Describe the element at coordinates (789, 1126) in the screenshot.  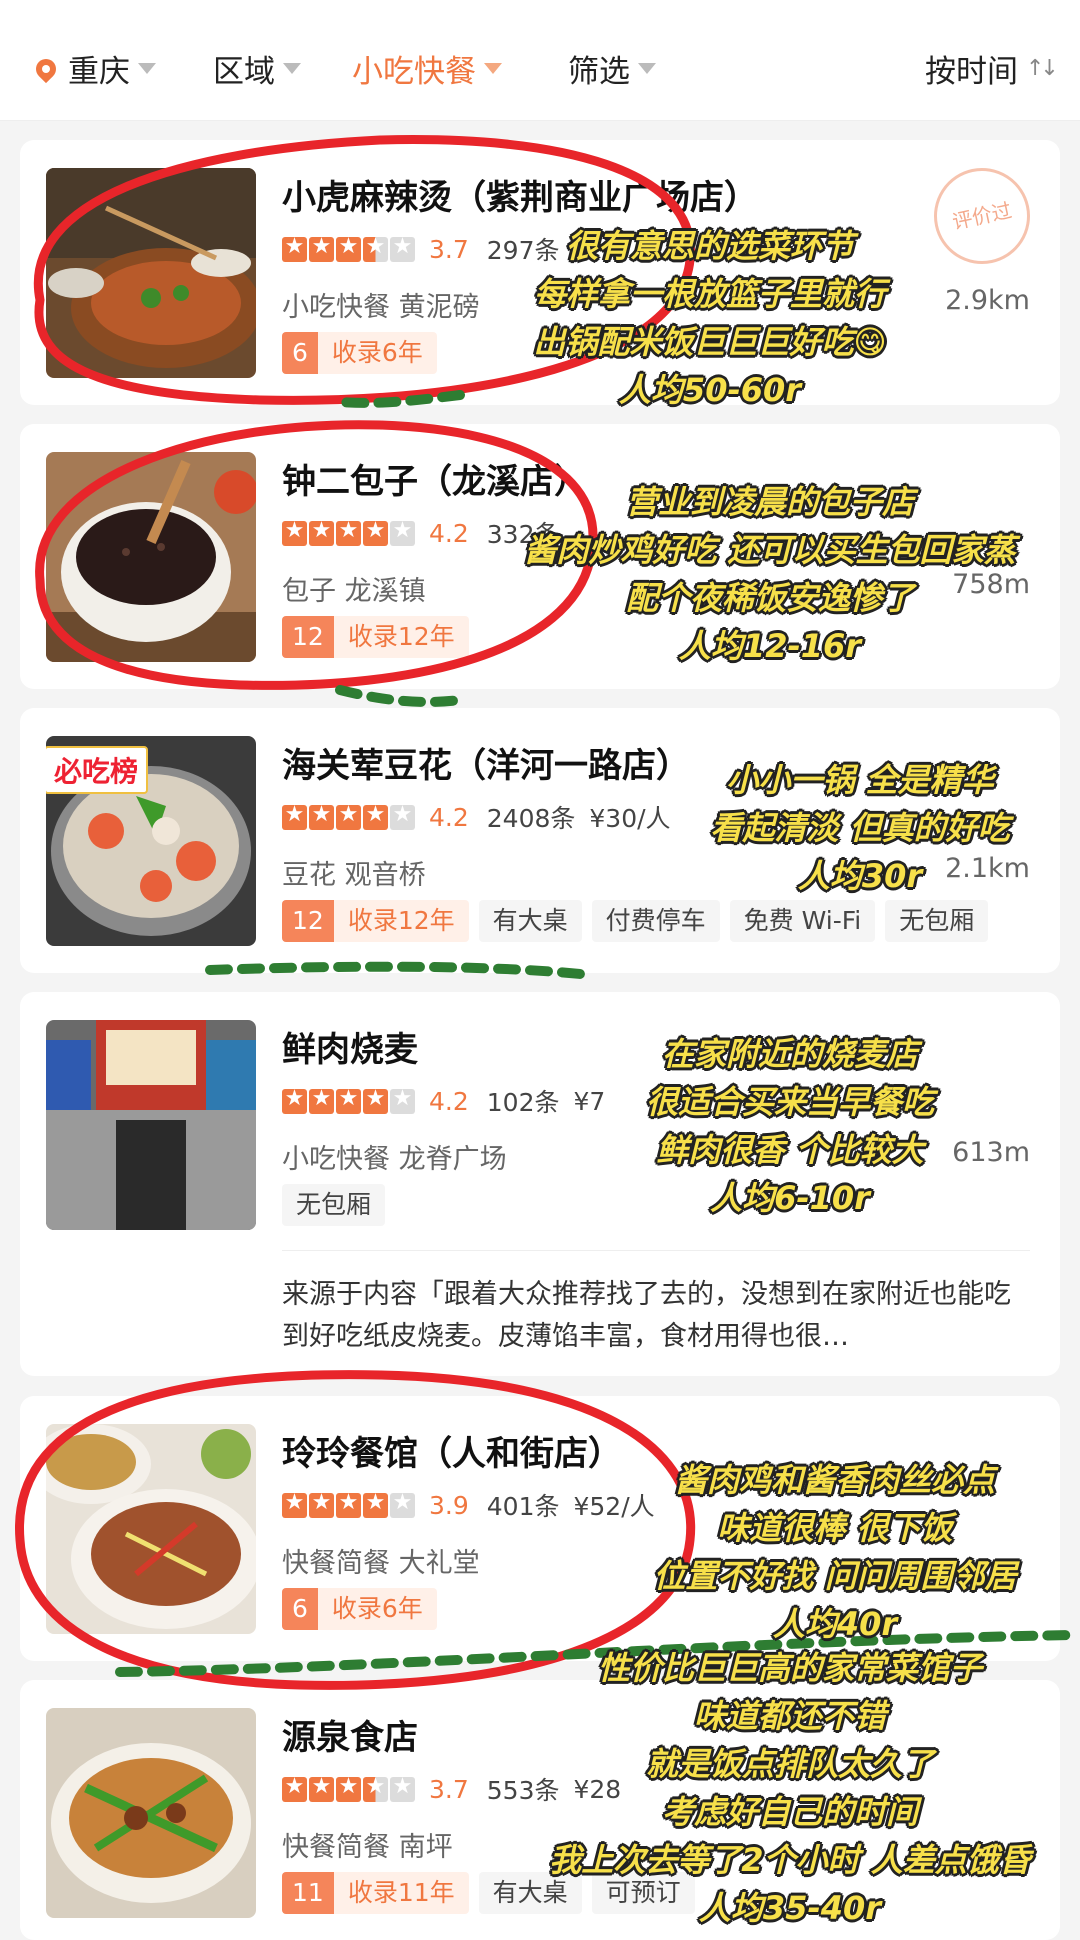
I see `annotation-3: 在家附近的烧麦店 很适合买来当早餐吃 鲜肉很香 个比较大 人均6-10r` at that location.